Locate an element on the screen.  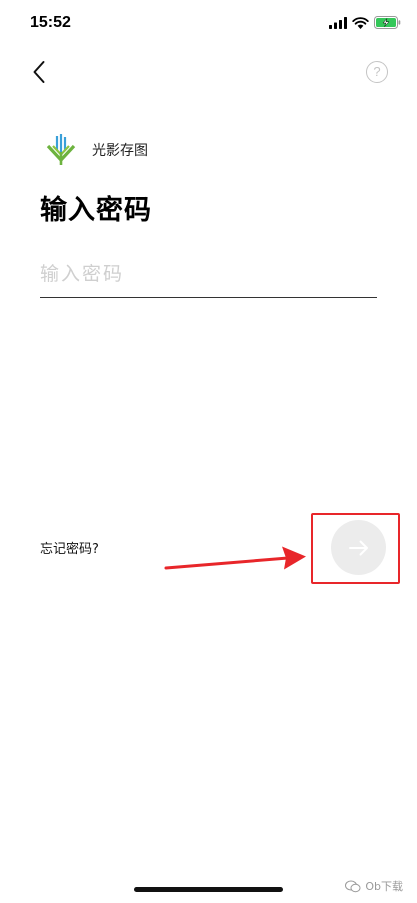
arrow-right-icon is located at coordinates (358, 547).